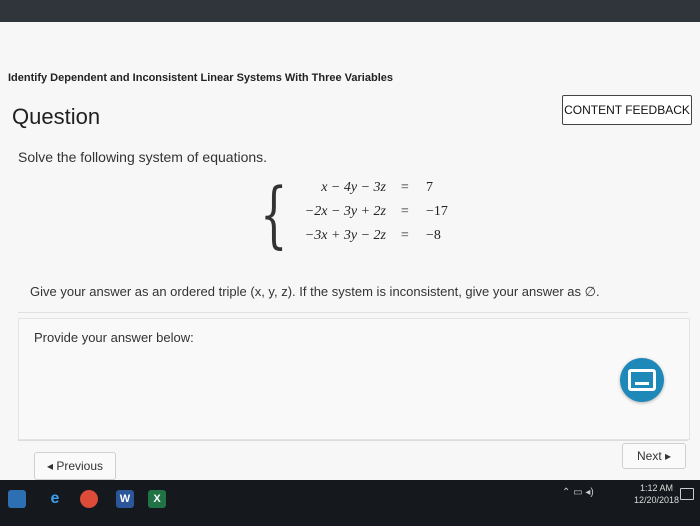  Describe the element at coordinates (656, 494) in the screenshot. I see `taskbar-clock: 1:12 AM 12/20/2018` at that location.